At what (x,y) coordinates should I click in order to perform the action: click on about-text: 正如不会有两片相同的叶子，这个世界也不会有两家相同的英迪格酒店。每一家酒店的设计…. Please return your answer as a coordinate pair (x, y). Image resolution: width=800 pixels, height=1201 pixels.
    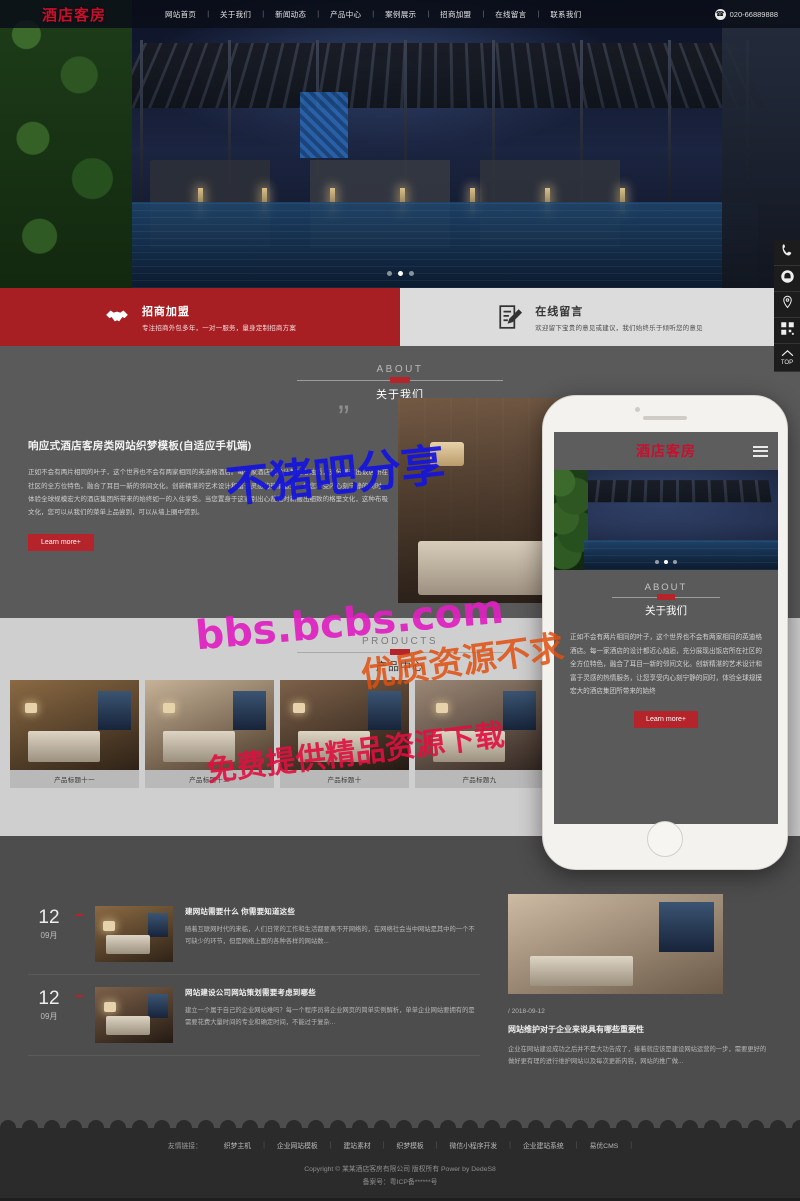
    Looking at the image, I should click on (208, 493).